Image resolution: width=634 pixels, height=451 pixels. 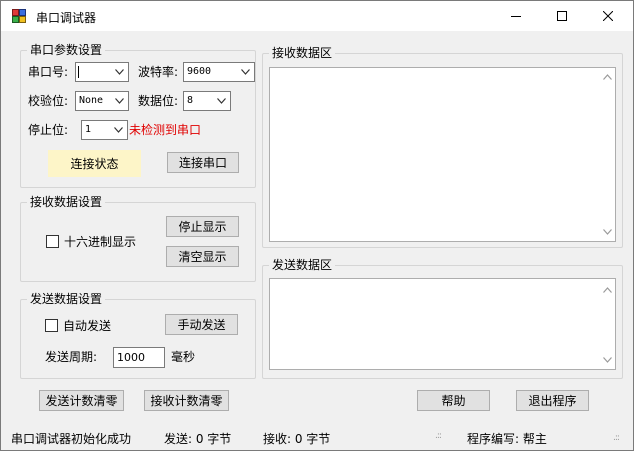 What do you see at coordinates (66, 299) in the screenshot?
I see `send-settings-title: 发送数据设置` at bounding box center [66, 299].